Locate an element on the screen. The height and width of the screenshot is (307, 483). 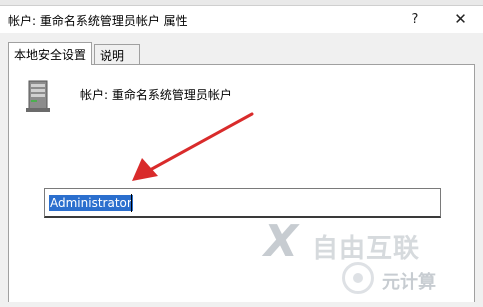
tab-local-security-setting: 本地安全设置 is located at coordinates (50, 53).